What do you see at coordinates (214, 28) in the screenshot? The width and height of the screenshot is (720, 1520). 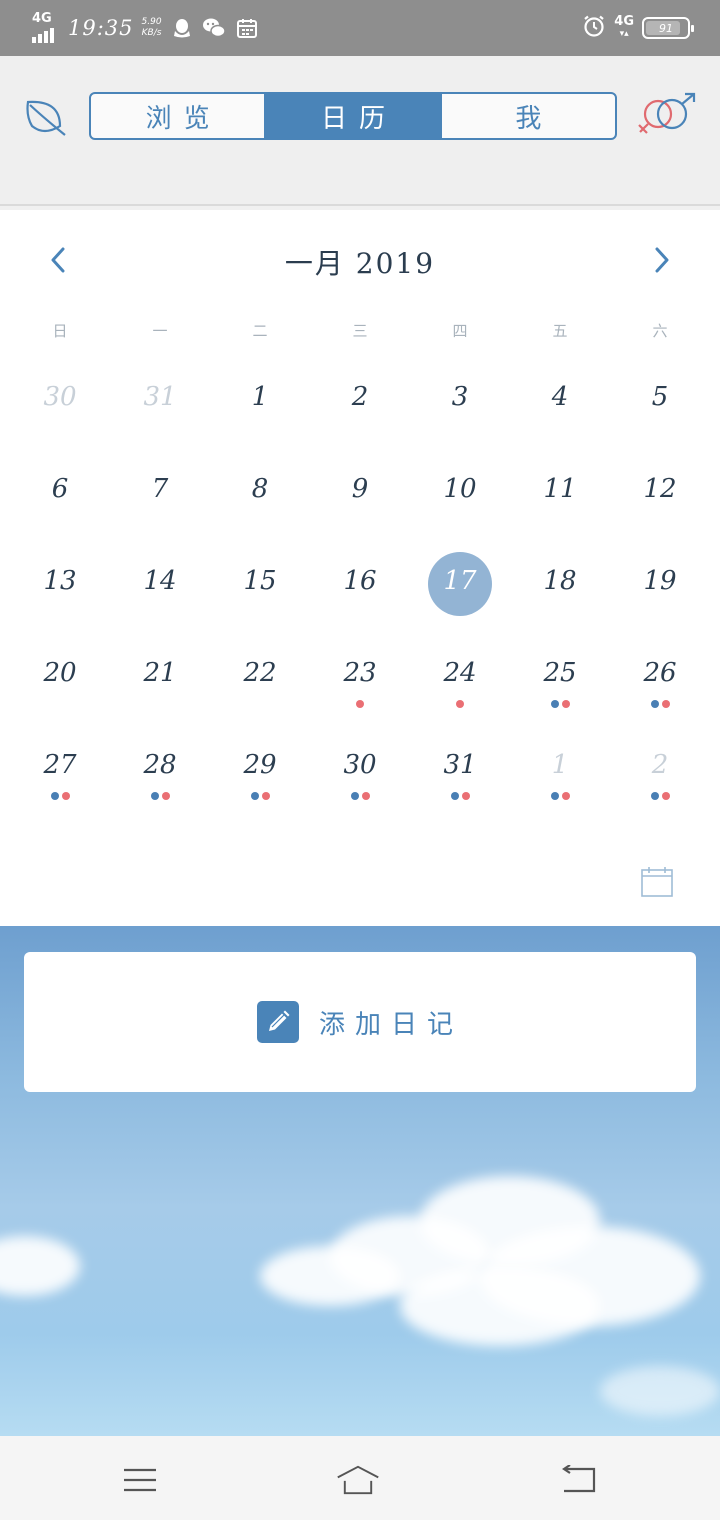 I see `wechat-icon` at bounding box center [214, 28].